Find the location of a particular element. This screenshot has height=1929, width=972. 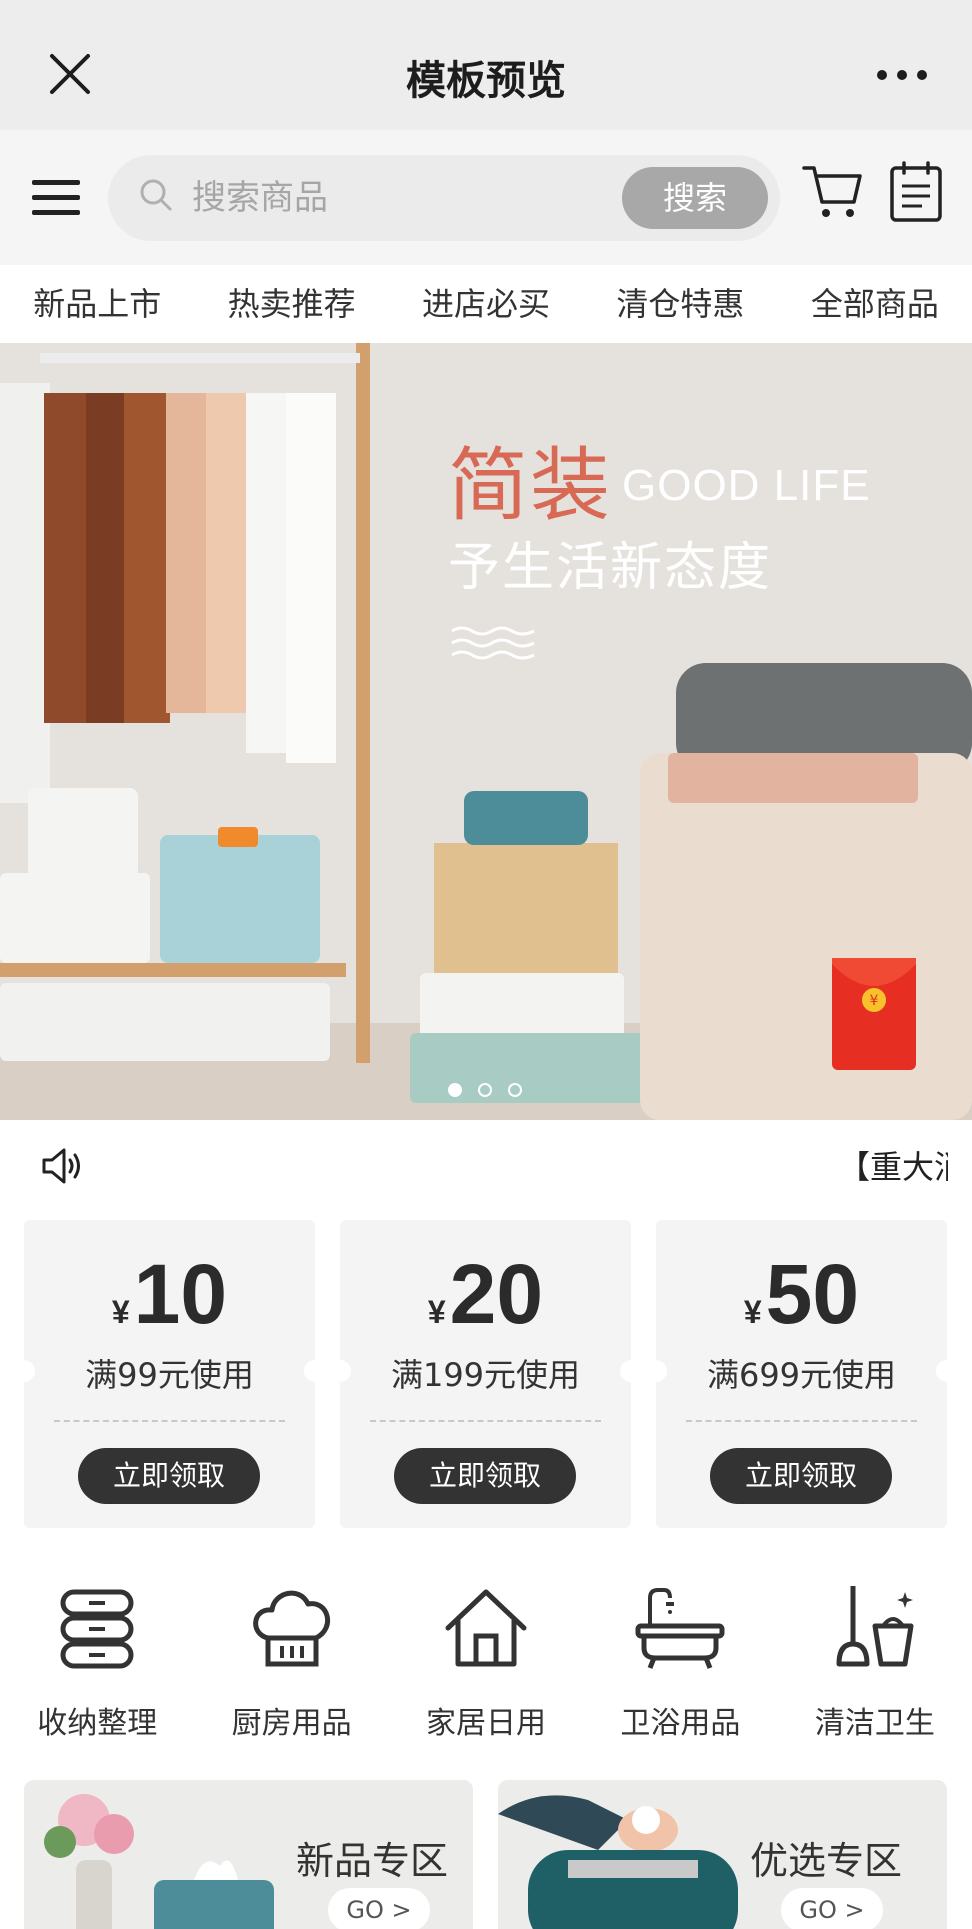

carousel-indicators is located at coordinates (485, 1090).